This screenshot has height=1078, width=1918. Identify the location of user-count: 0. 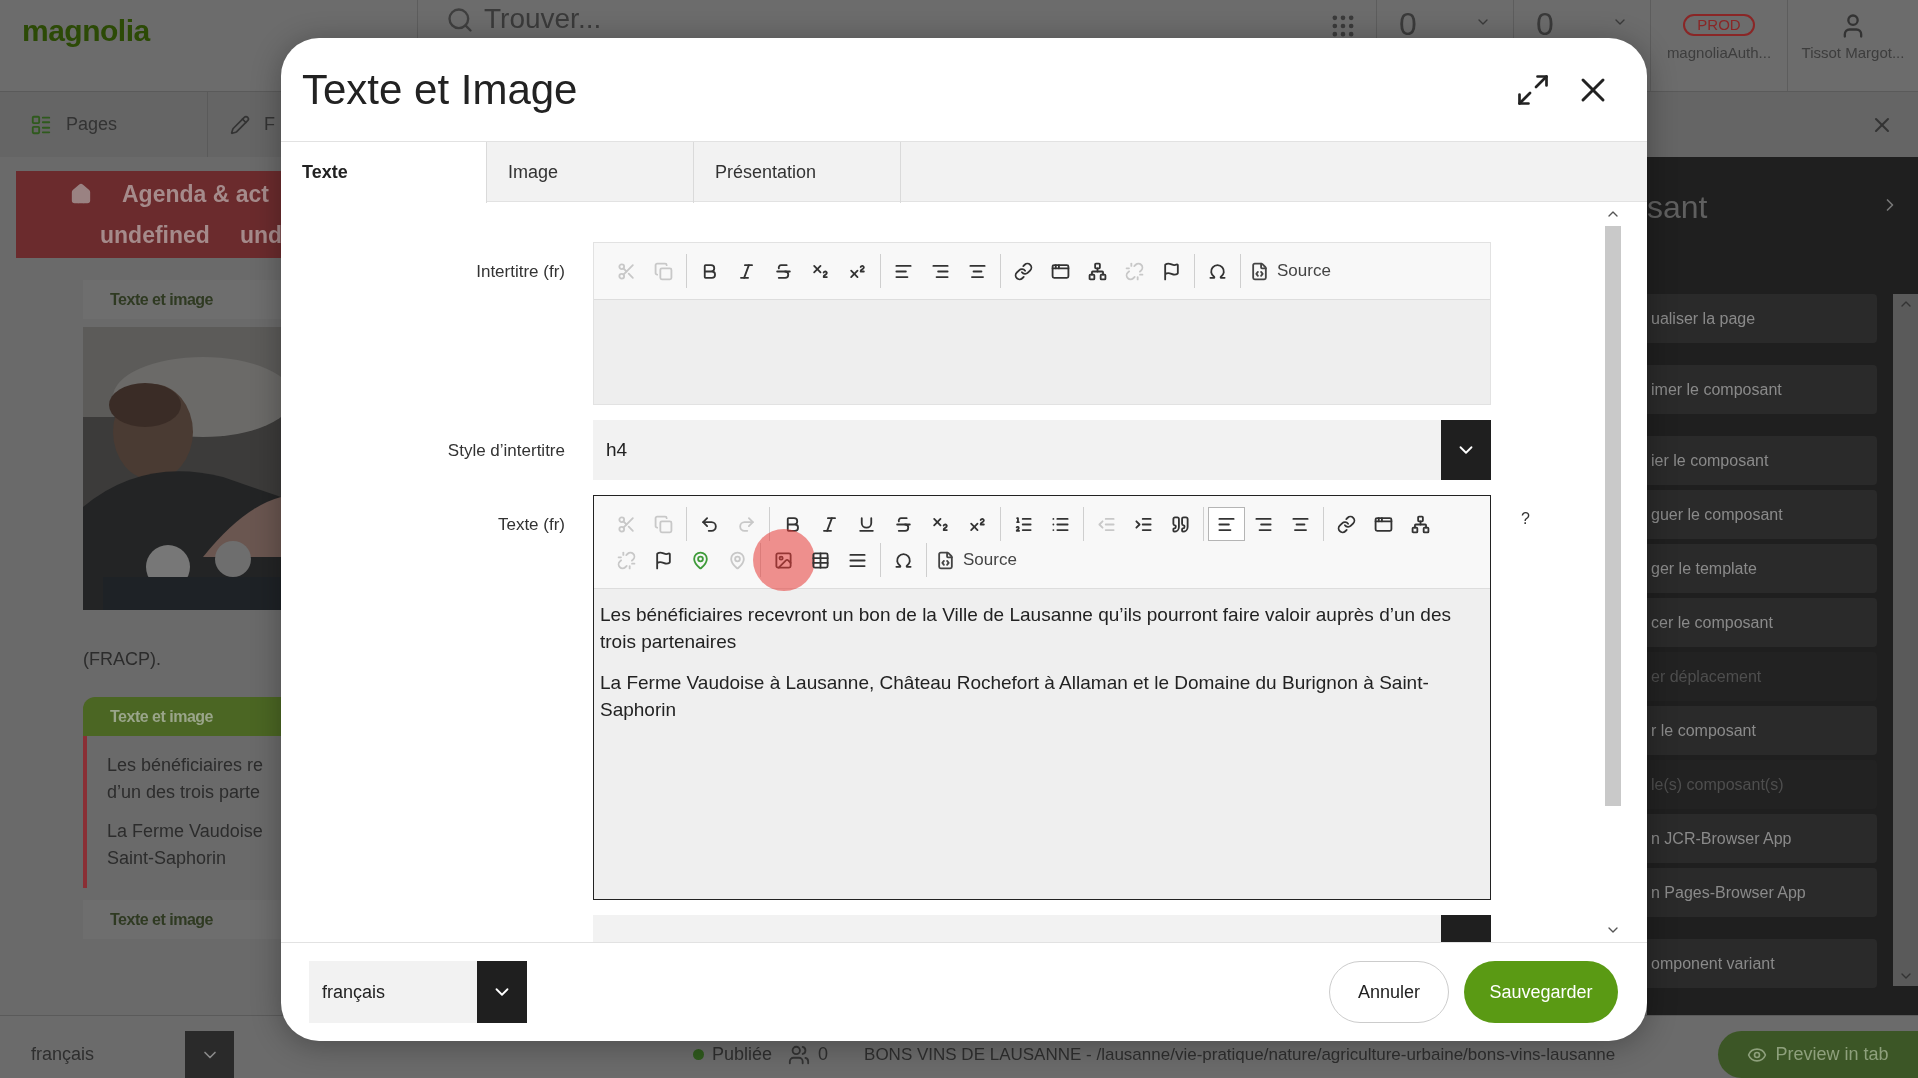
(823, 1054).